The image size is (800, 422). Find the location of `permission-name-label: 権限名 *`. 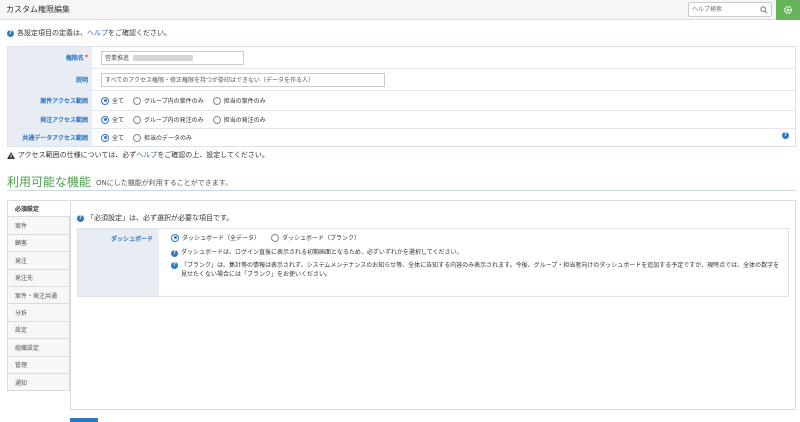

permission-name-label: 権限名 * is located at coordinates (50, 57).